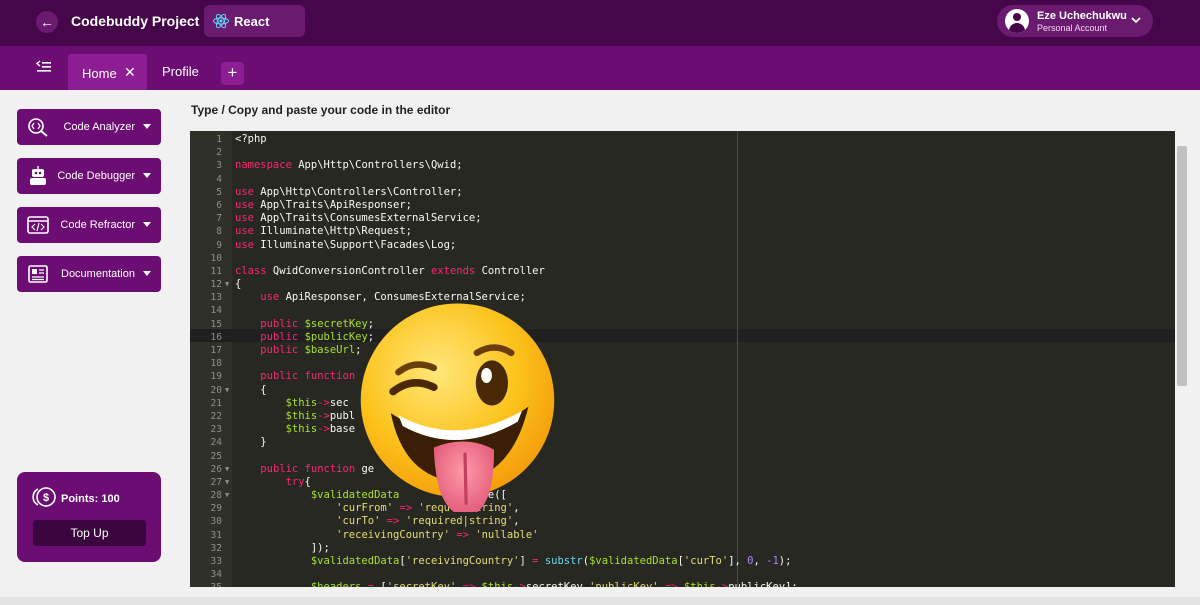  Describe the element at coordinates (251, 442) in the screenshot. I see `code-text: }` at that location.